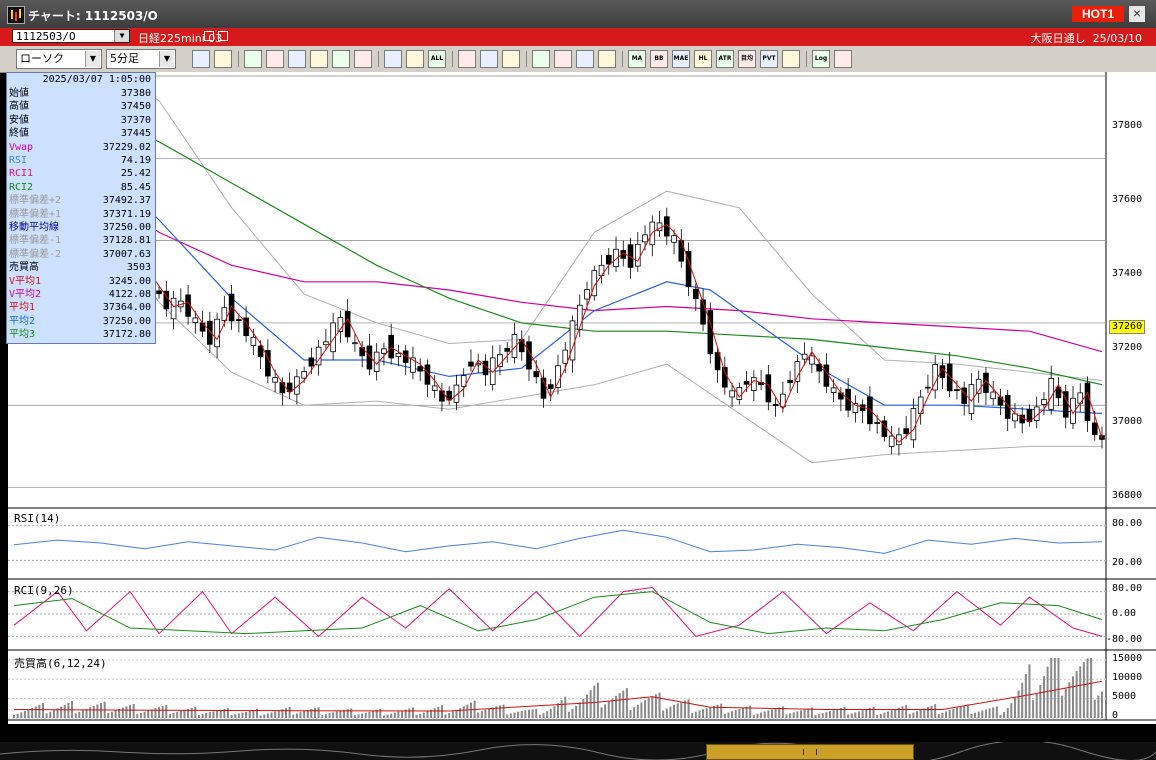  Describe the element at coordinates (1127, 677) in the screenshot. I see `volume-tick: 10000` at that location.